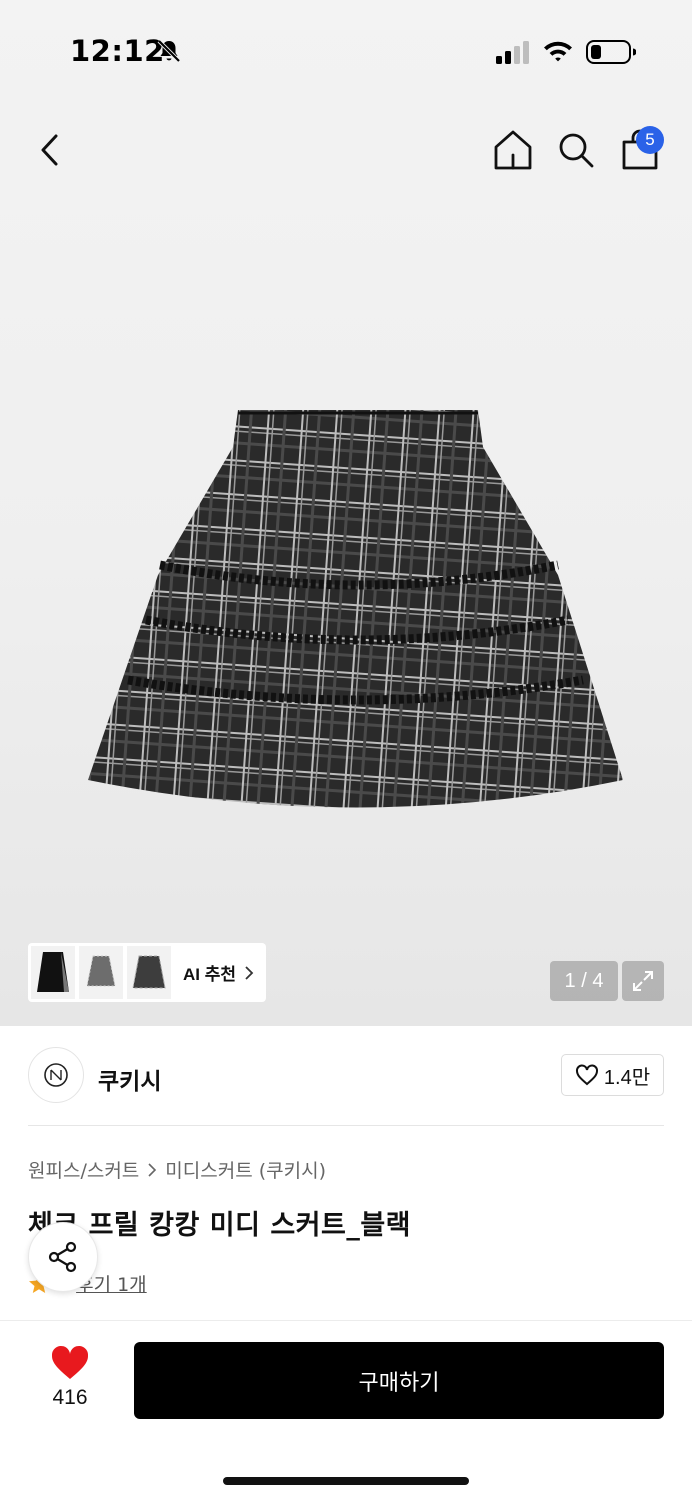 The height and width of the screenshot is (1500, 692). I want to click on status-time: 12:12, so click(117, 51).